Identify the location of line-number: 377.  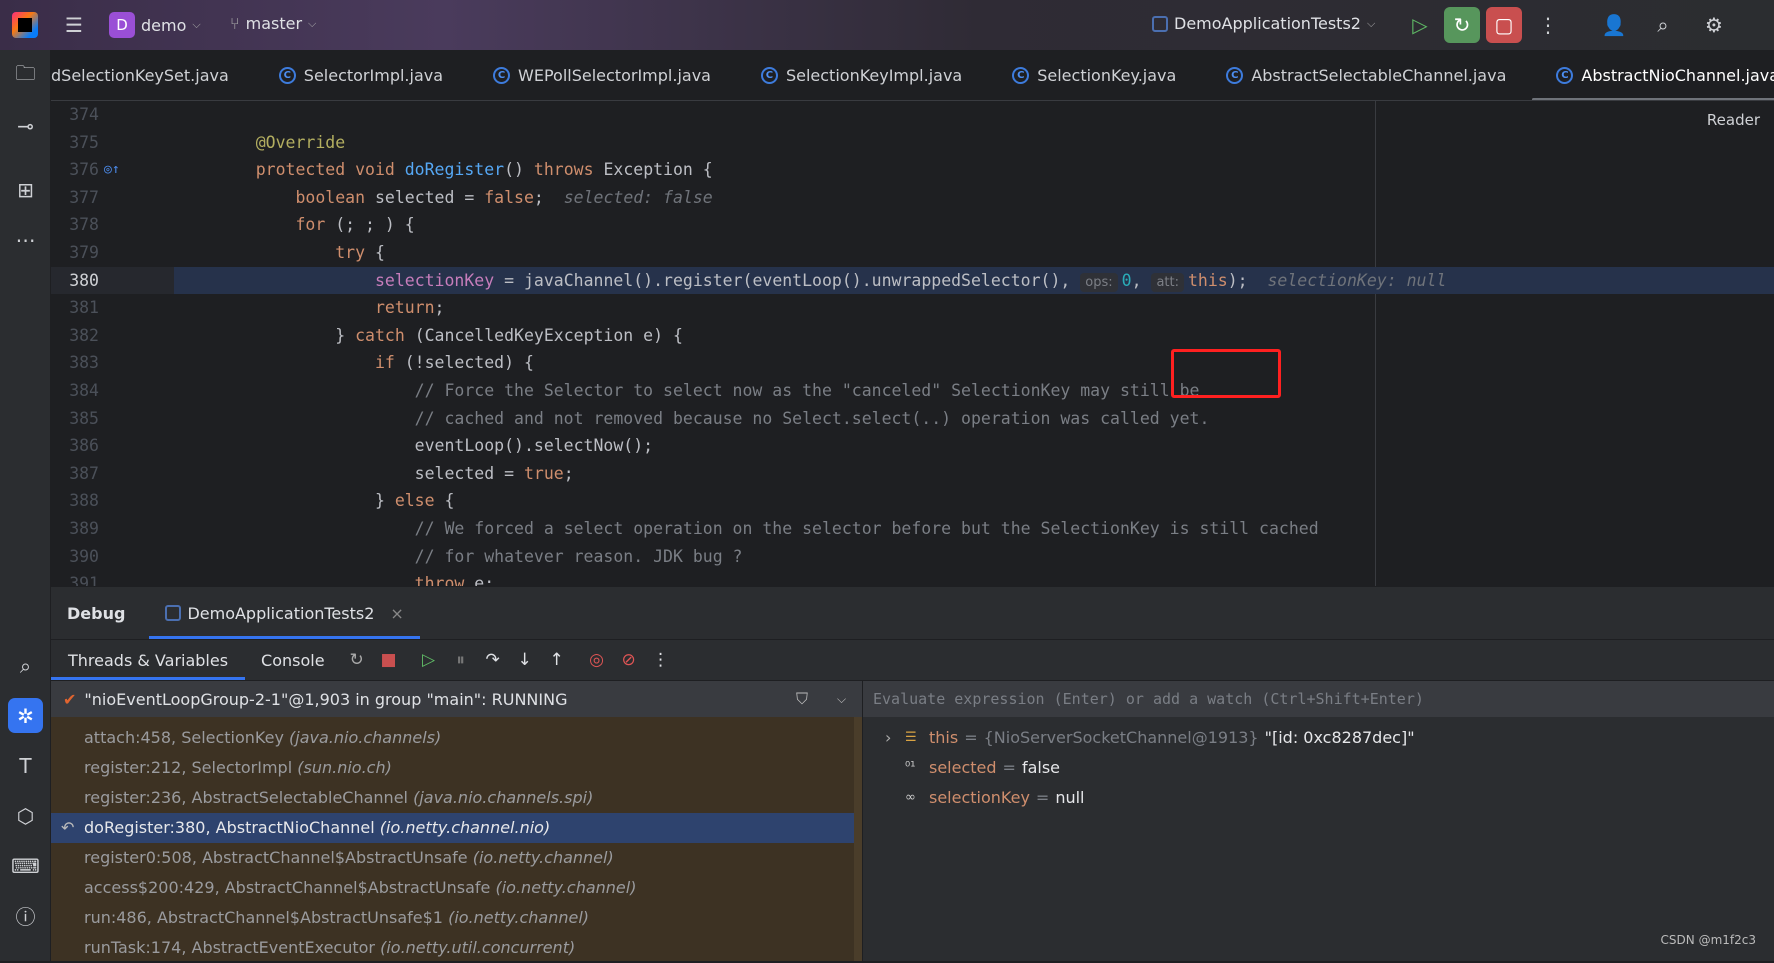
(84, 197).